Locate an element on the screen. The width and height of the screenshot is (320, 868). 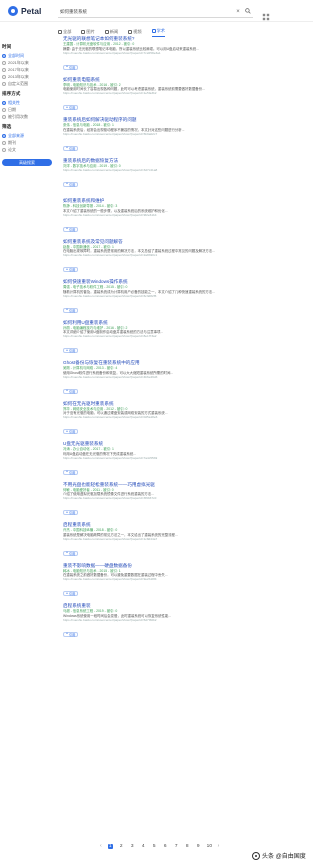
menu-icon is located at coordinates (266, 14).